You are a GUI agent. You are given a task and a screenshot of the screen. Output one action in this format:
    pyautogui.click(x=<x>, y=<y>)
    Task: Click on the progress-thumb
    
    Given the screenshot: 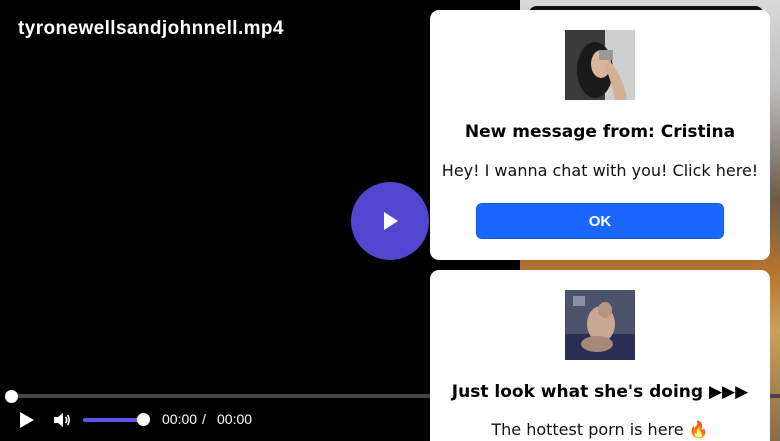 What is the action you would take?
    pyautogui.click(x=11, y=396)
    